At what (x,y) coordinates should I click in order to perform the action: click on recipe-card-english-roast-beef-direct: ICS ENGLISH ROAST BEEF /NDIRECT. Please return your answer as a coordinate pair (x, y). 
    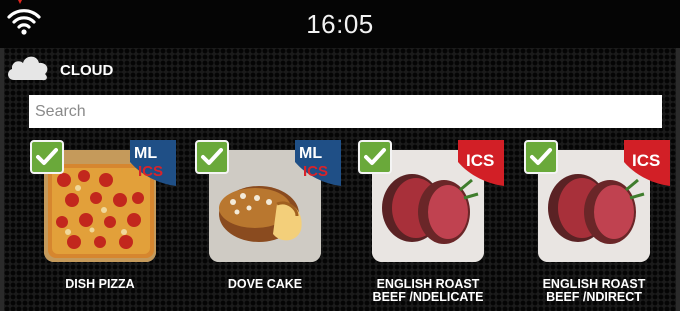
    Looking at the image, I should click on (599, 225).